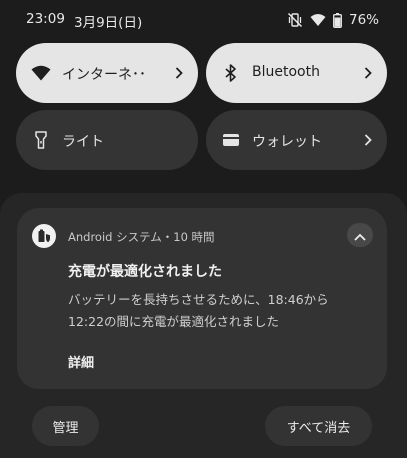  I want to click on tile-wallet: ウォレット, so click(296, 140).